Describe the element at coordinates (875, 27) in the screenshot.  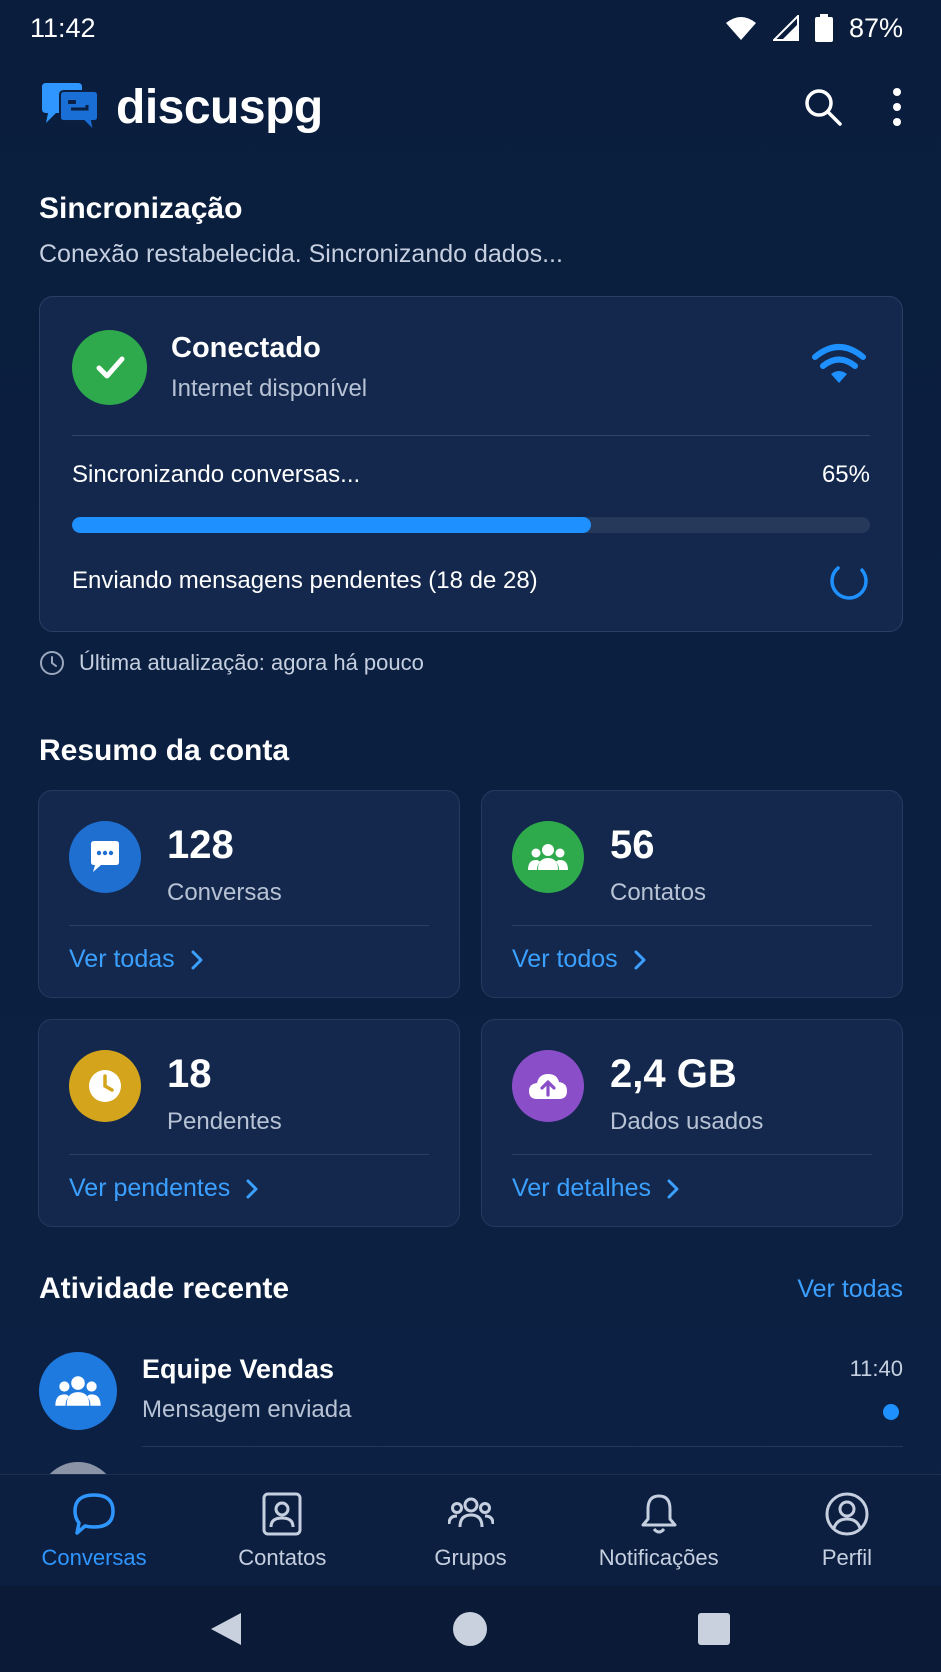
I see `battery-percent: 87%` at that location.